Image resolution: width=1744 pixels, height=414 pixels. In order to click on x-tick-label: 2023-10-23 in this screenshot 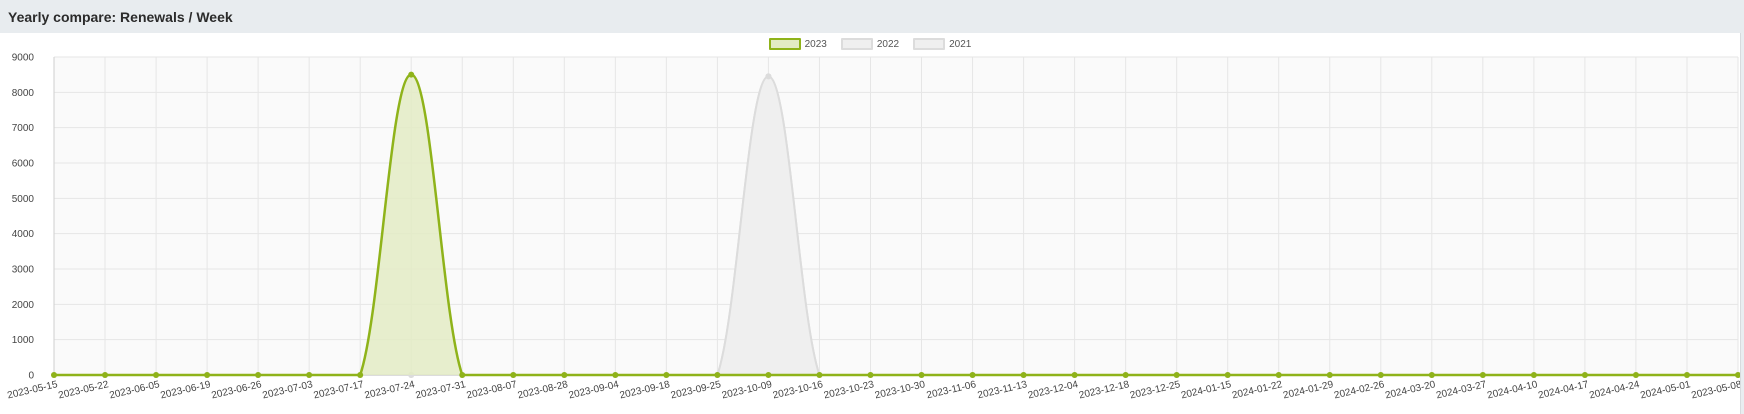, I will do `click(849, 390)`.